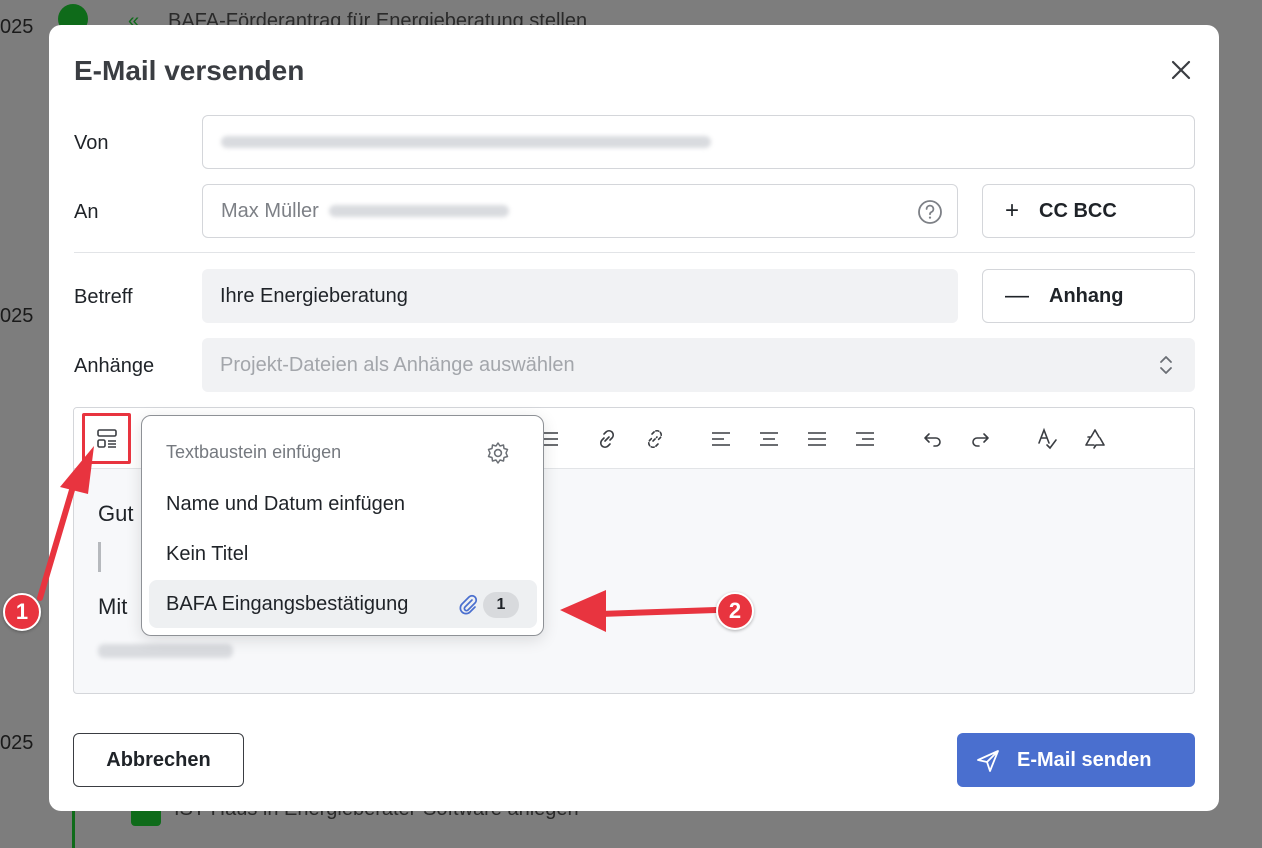 This screenshot has width=1262, height=848. I want to click on annotation-arrows, so click(378, 539).